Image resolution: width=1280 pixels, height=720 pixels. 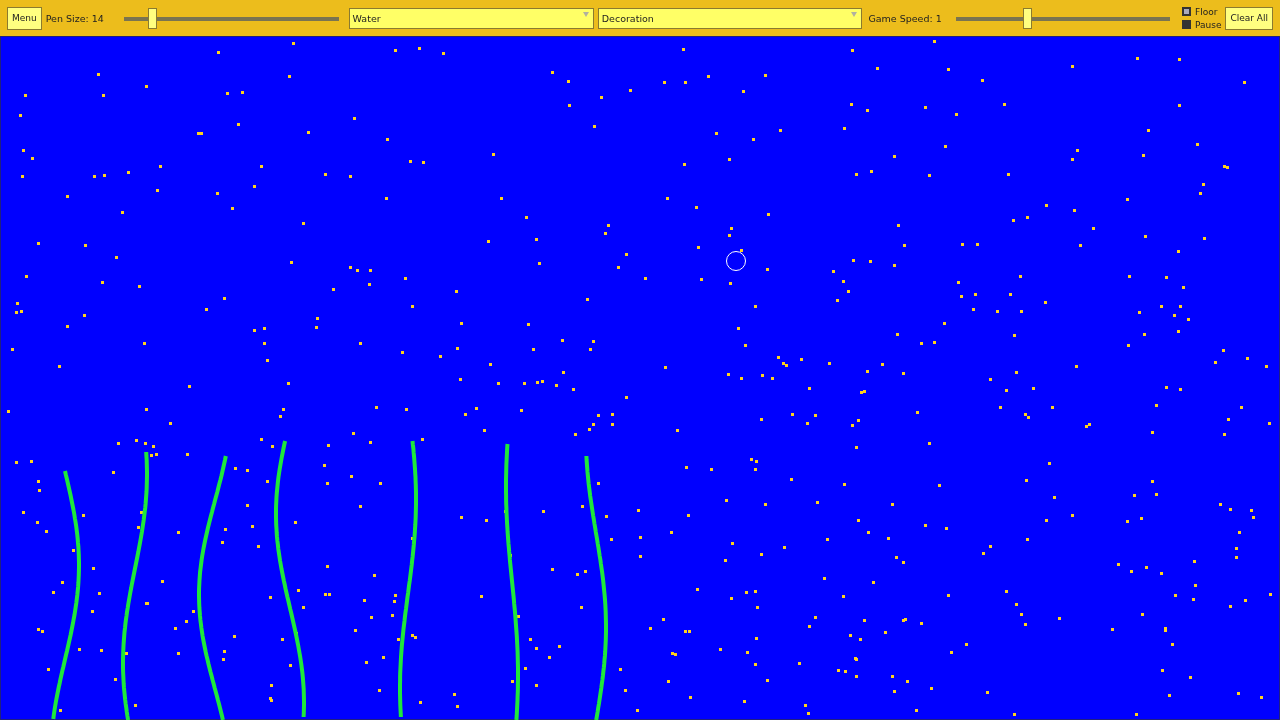 What do you see at coordinates (231, 18) in the screenshot?
I see `pen-size-slider` at bounding box center [231, 18].